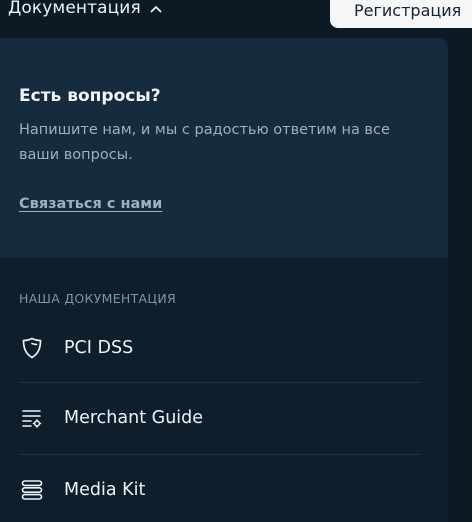 Image resolution: width=472 pixels, height=522 pixels. What do you see at coordinates (99, 348) in the screenshot?
I see `doc-item-label: PCI DSS` at bounding box center [99, 348].